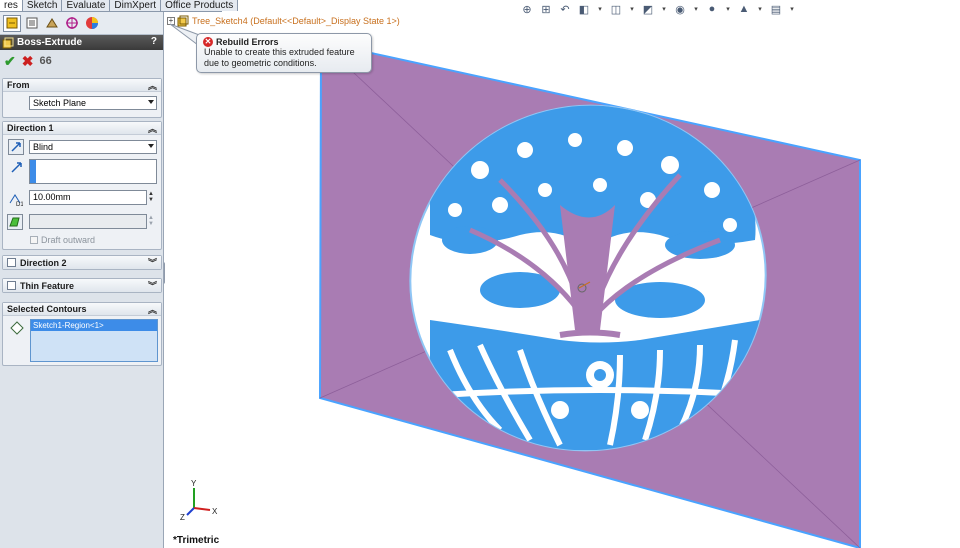 The height and width of the screenshot is (548, 960). I want to click on rebuild-error-title-row: ✕ Rebuild Errors, so click(284, 42).